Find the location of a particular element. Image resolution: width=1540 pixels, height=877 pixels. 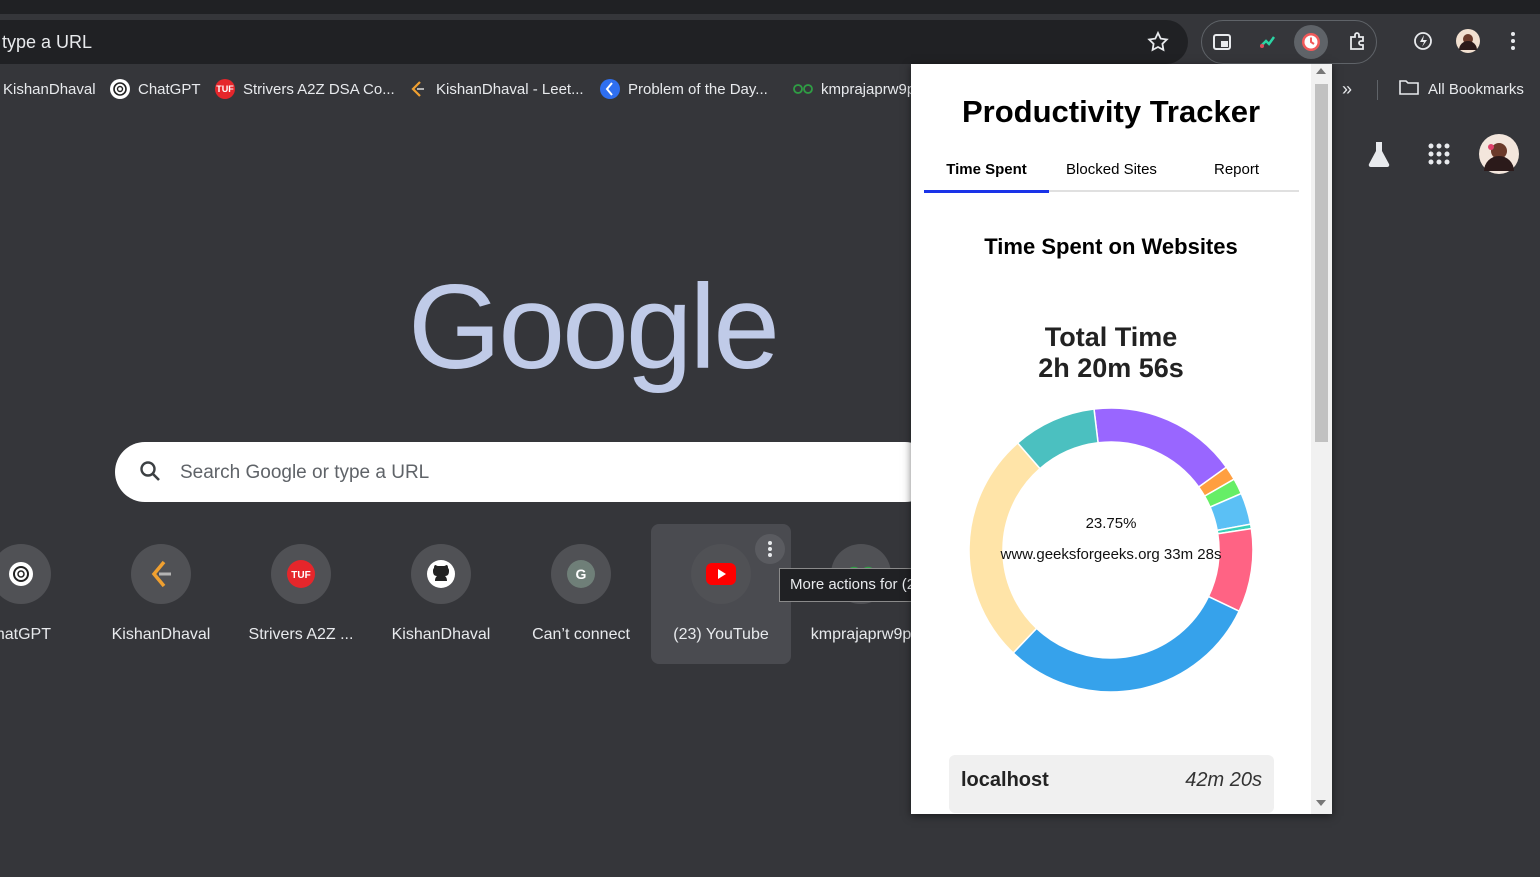

svg-text: TUF is located at coordinates (300, 575).